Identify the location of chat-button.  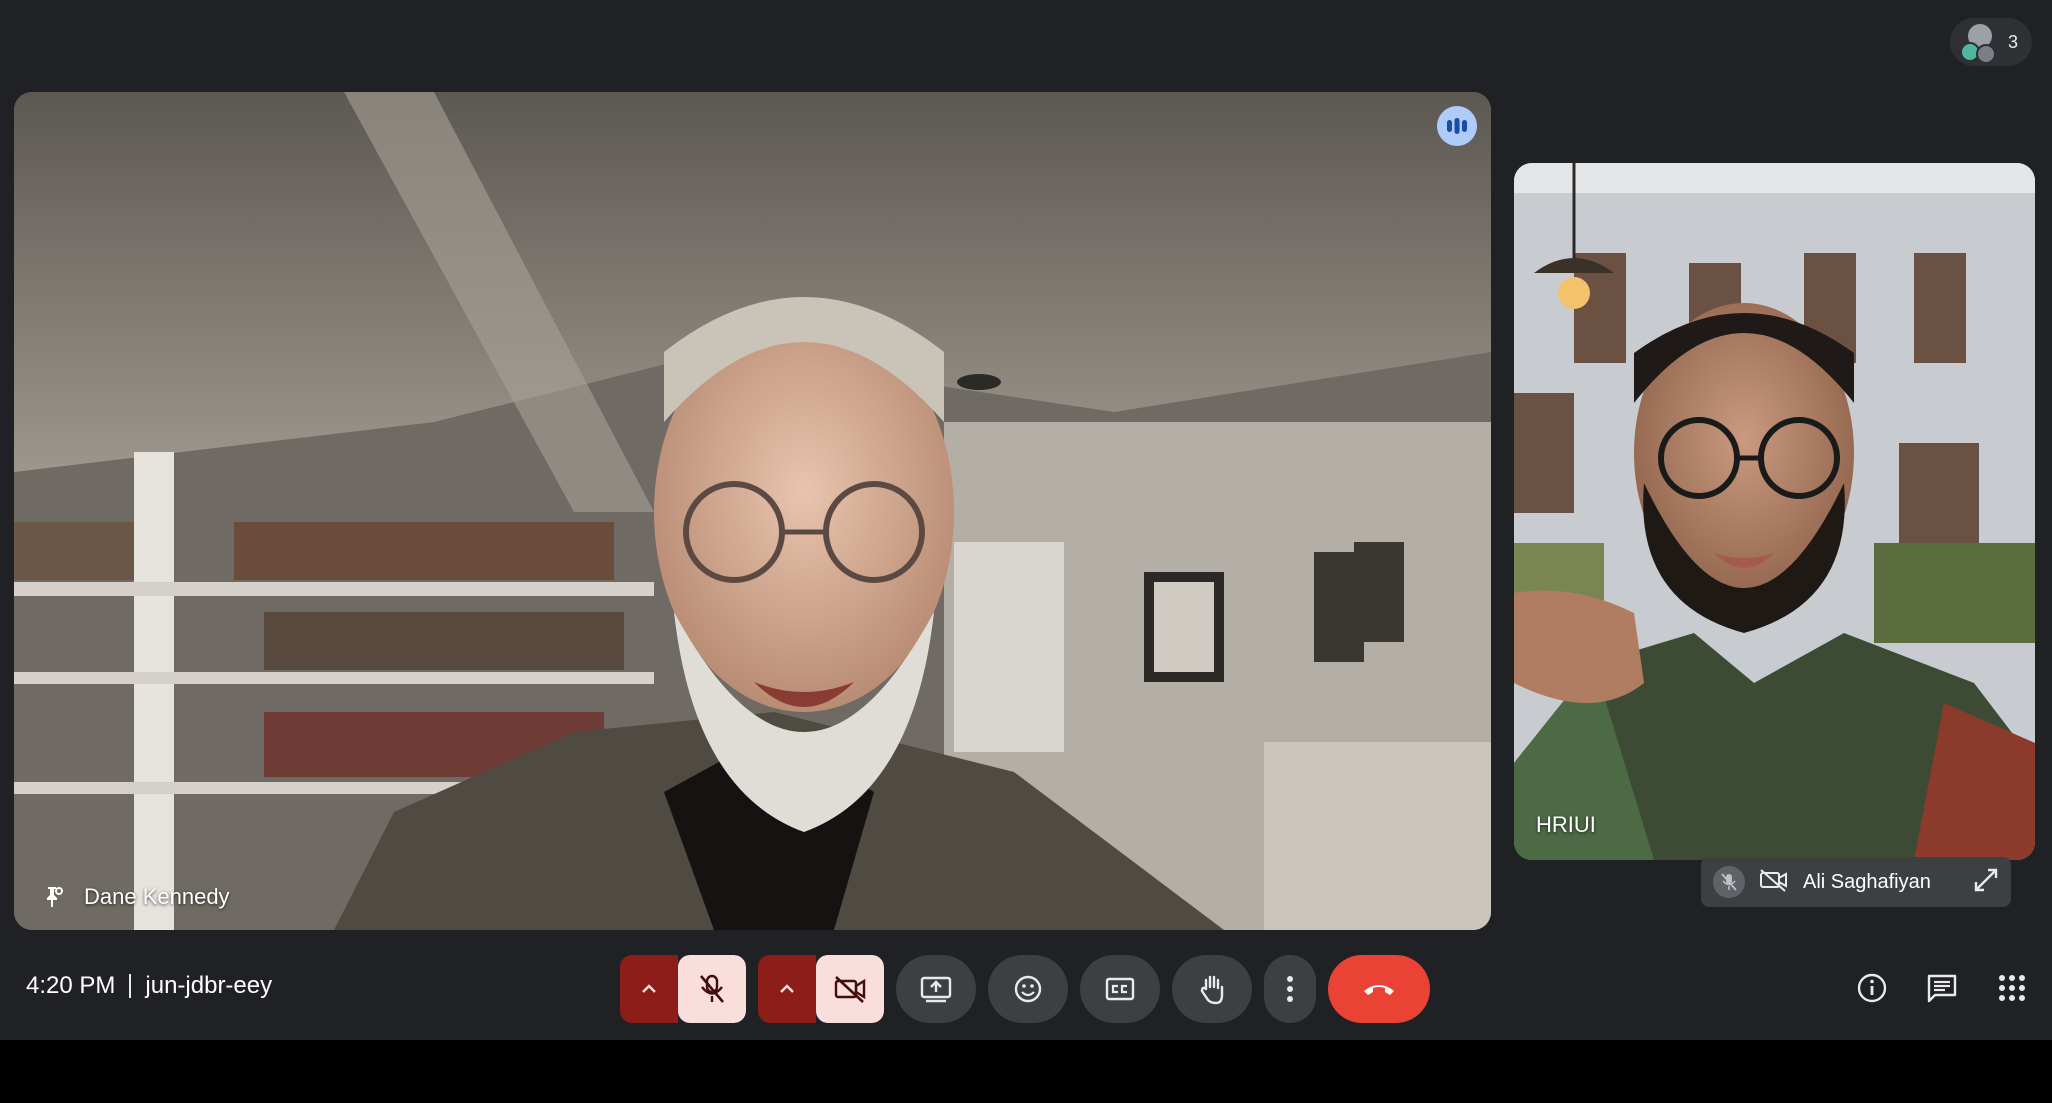
(1942, 988).